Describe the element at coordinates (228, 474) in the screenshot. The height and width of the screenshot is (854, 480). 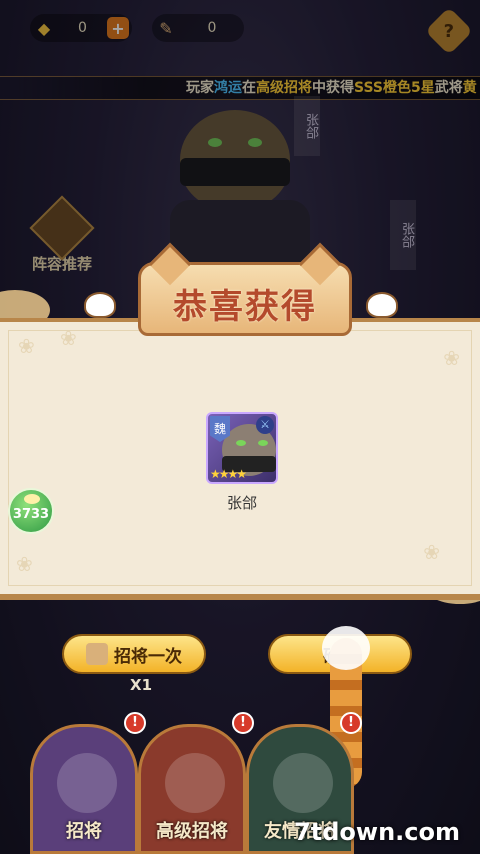
I see `star-rating: ★★★★` at that location.